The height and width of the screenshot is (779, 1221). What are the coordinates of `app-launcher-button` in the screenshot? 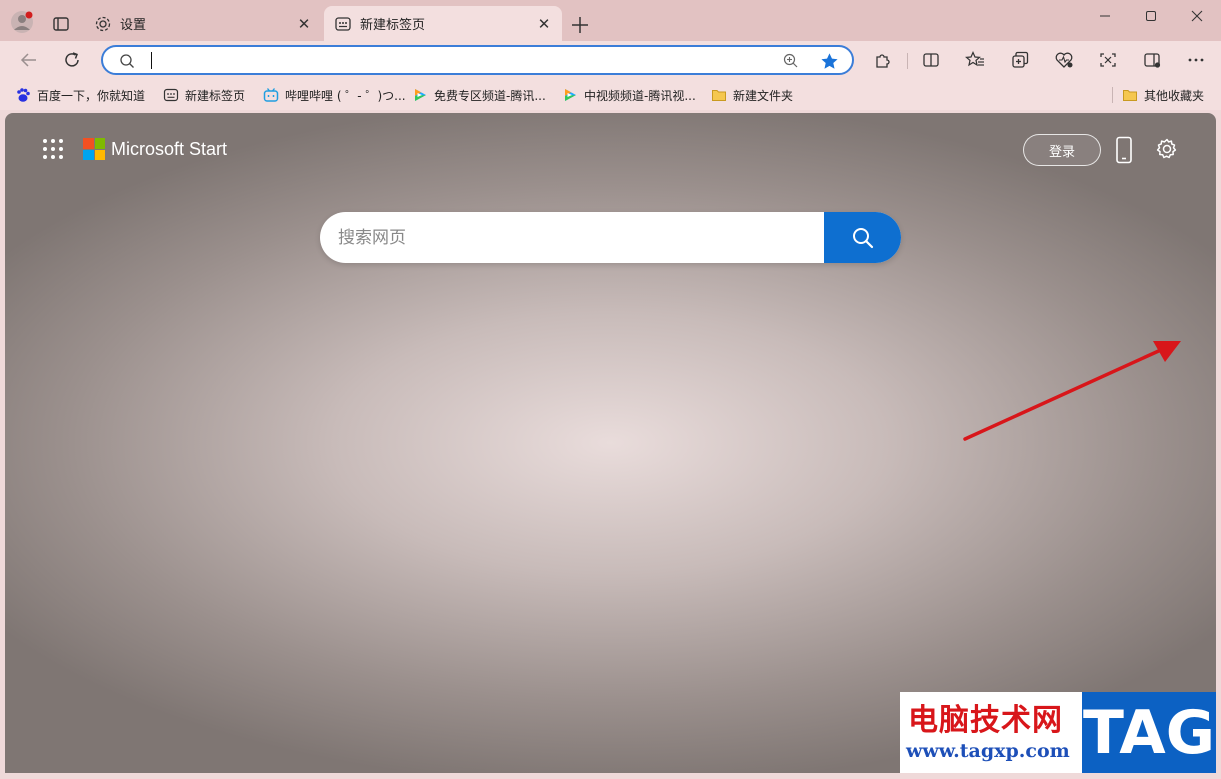 It's located at (53, 149).